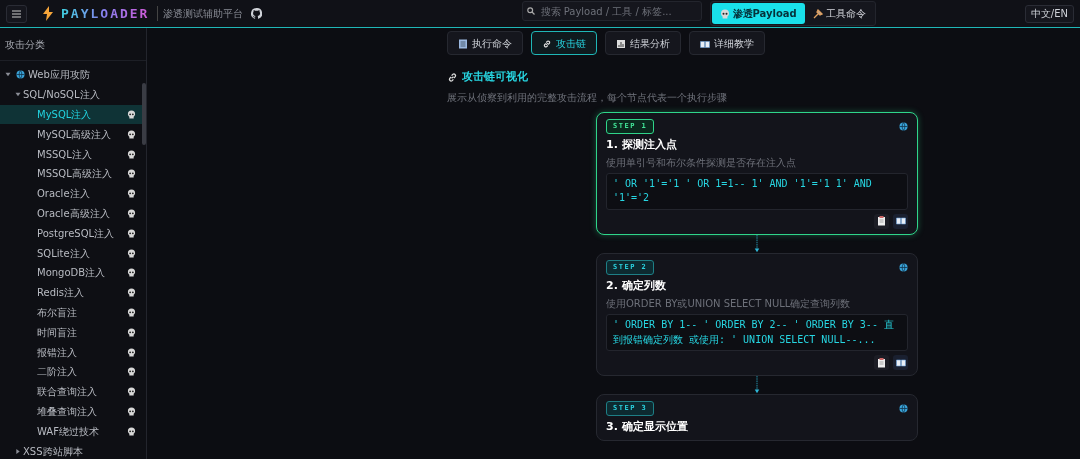 This screenshot has height=459, width=1080. I want to click on tree-item: MySQL高级注入, so click(73, 134).